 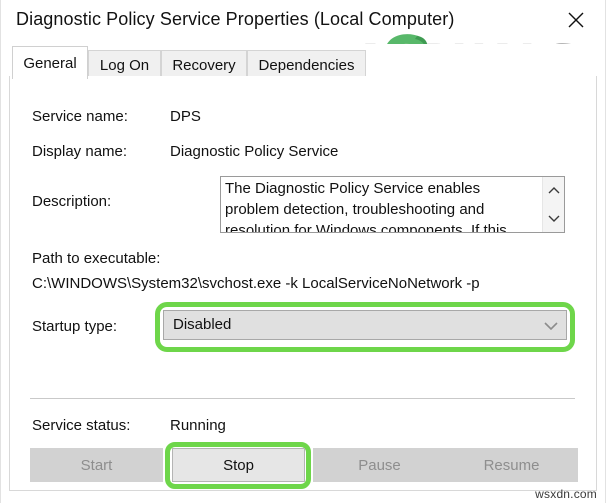 I want to click on startup-type-label: Startup type:, so click(x=75, y=326).